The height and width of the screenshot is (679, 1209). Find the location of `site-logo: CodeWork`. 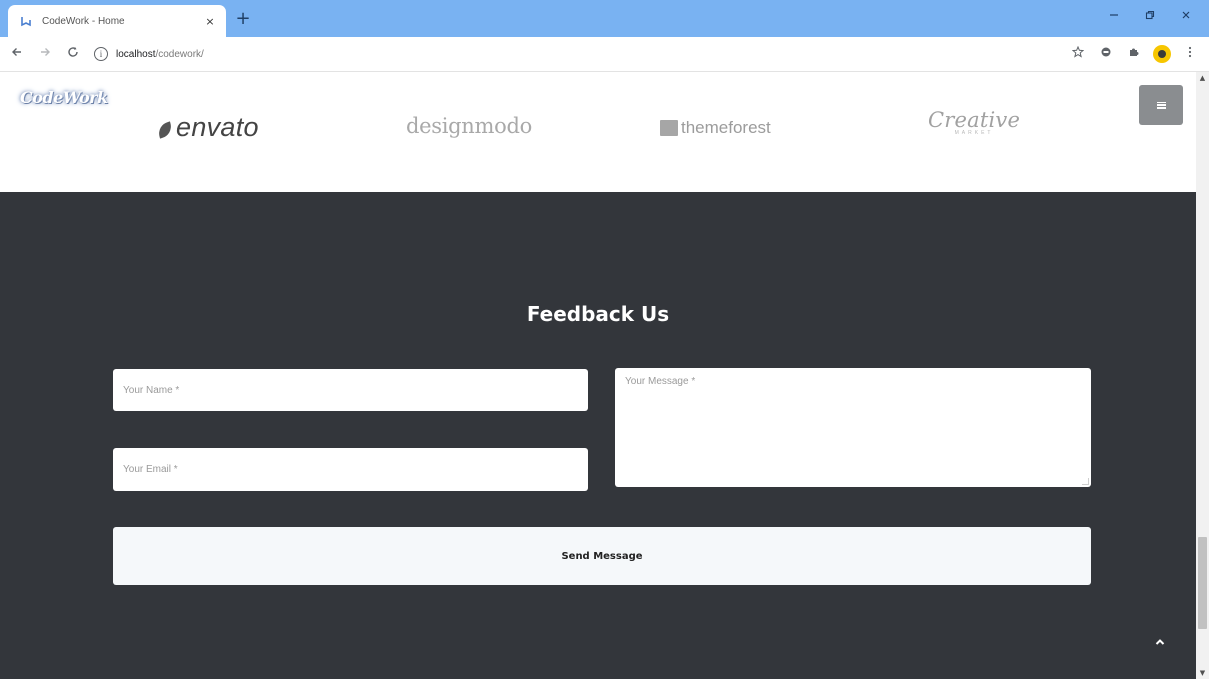

site-logo: CodeWork is located at coordinates (64, 97).